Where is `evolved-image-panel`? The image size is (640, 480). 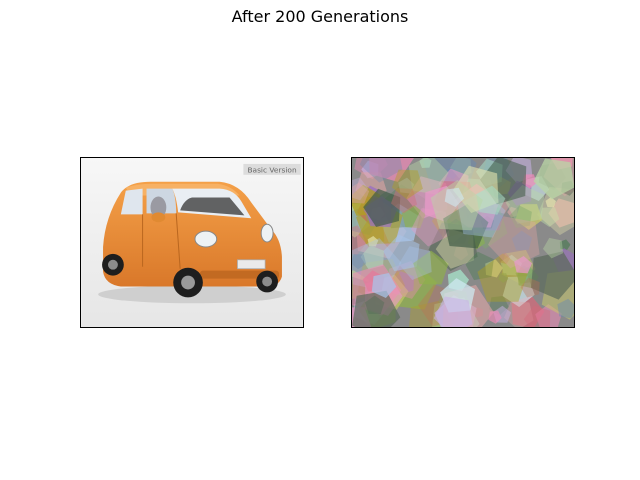
evolved-image-panel is located at coordinates (463, 242).